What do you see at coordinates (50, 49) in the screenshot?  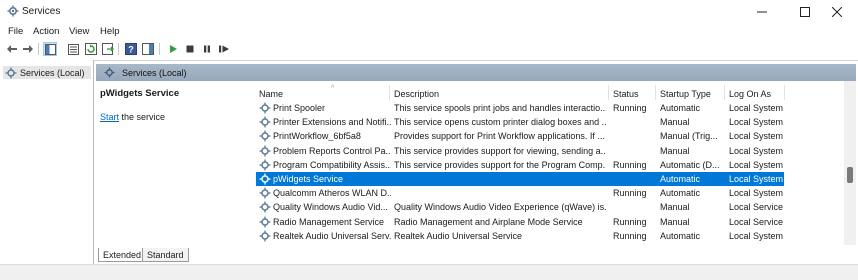 I see `show-hide-console-tree-button` at bounding box center [50, 49].